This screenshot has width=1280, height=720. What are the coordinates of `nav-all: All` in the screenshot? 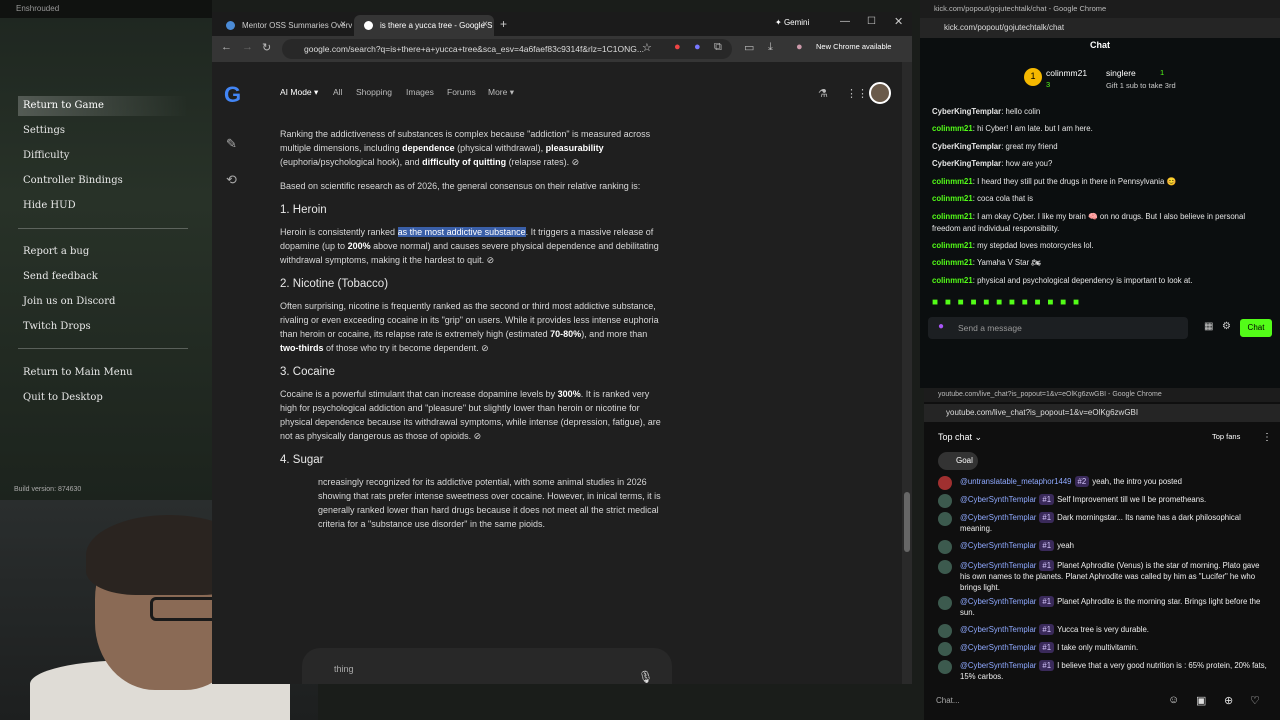 It's located at (337, 92).